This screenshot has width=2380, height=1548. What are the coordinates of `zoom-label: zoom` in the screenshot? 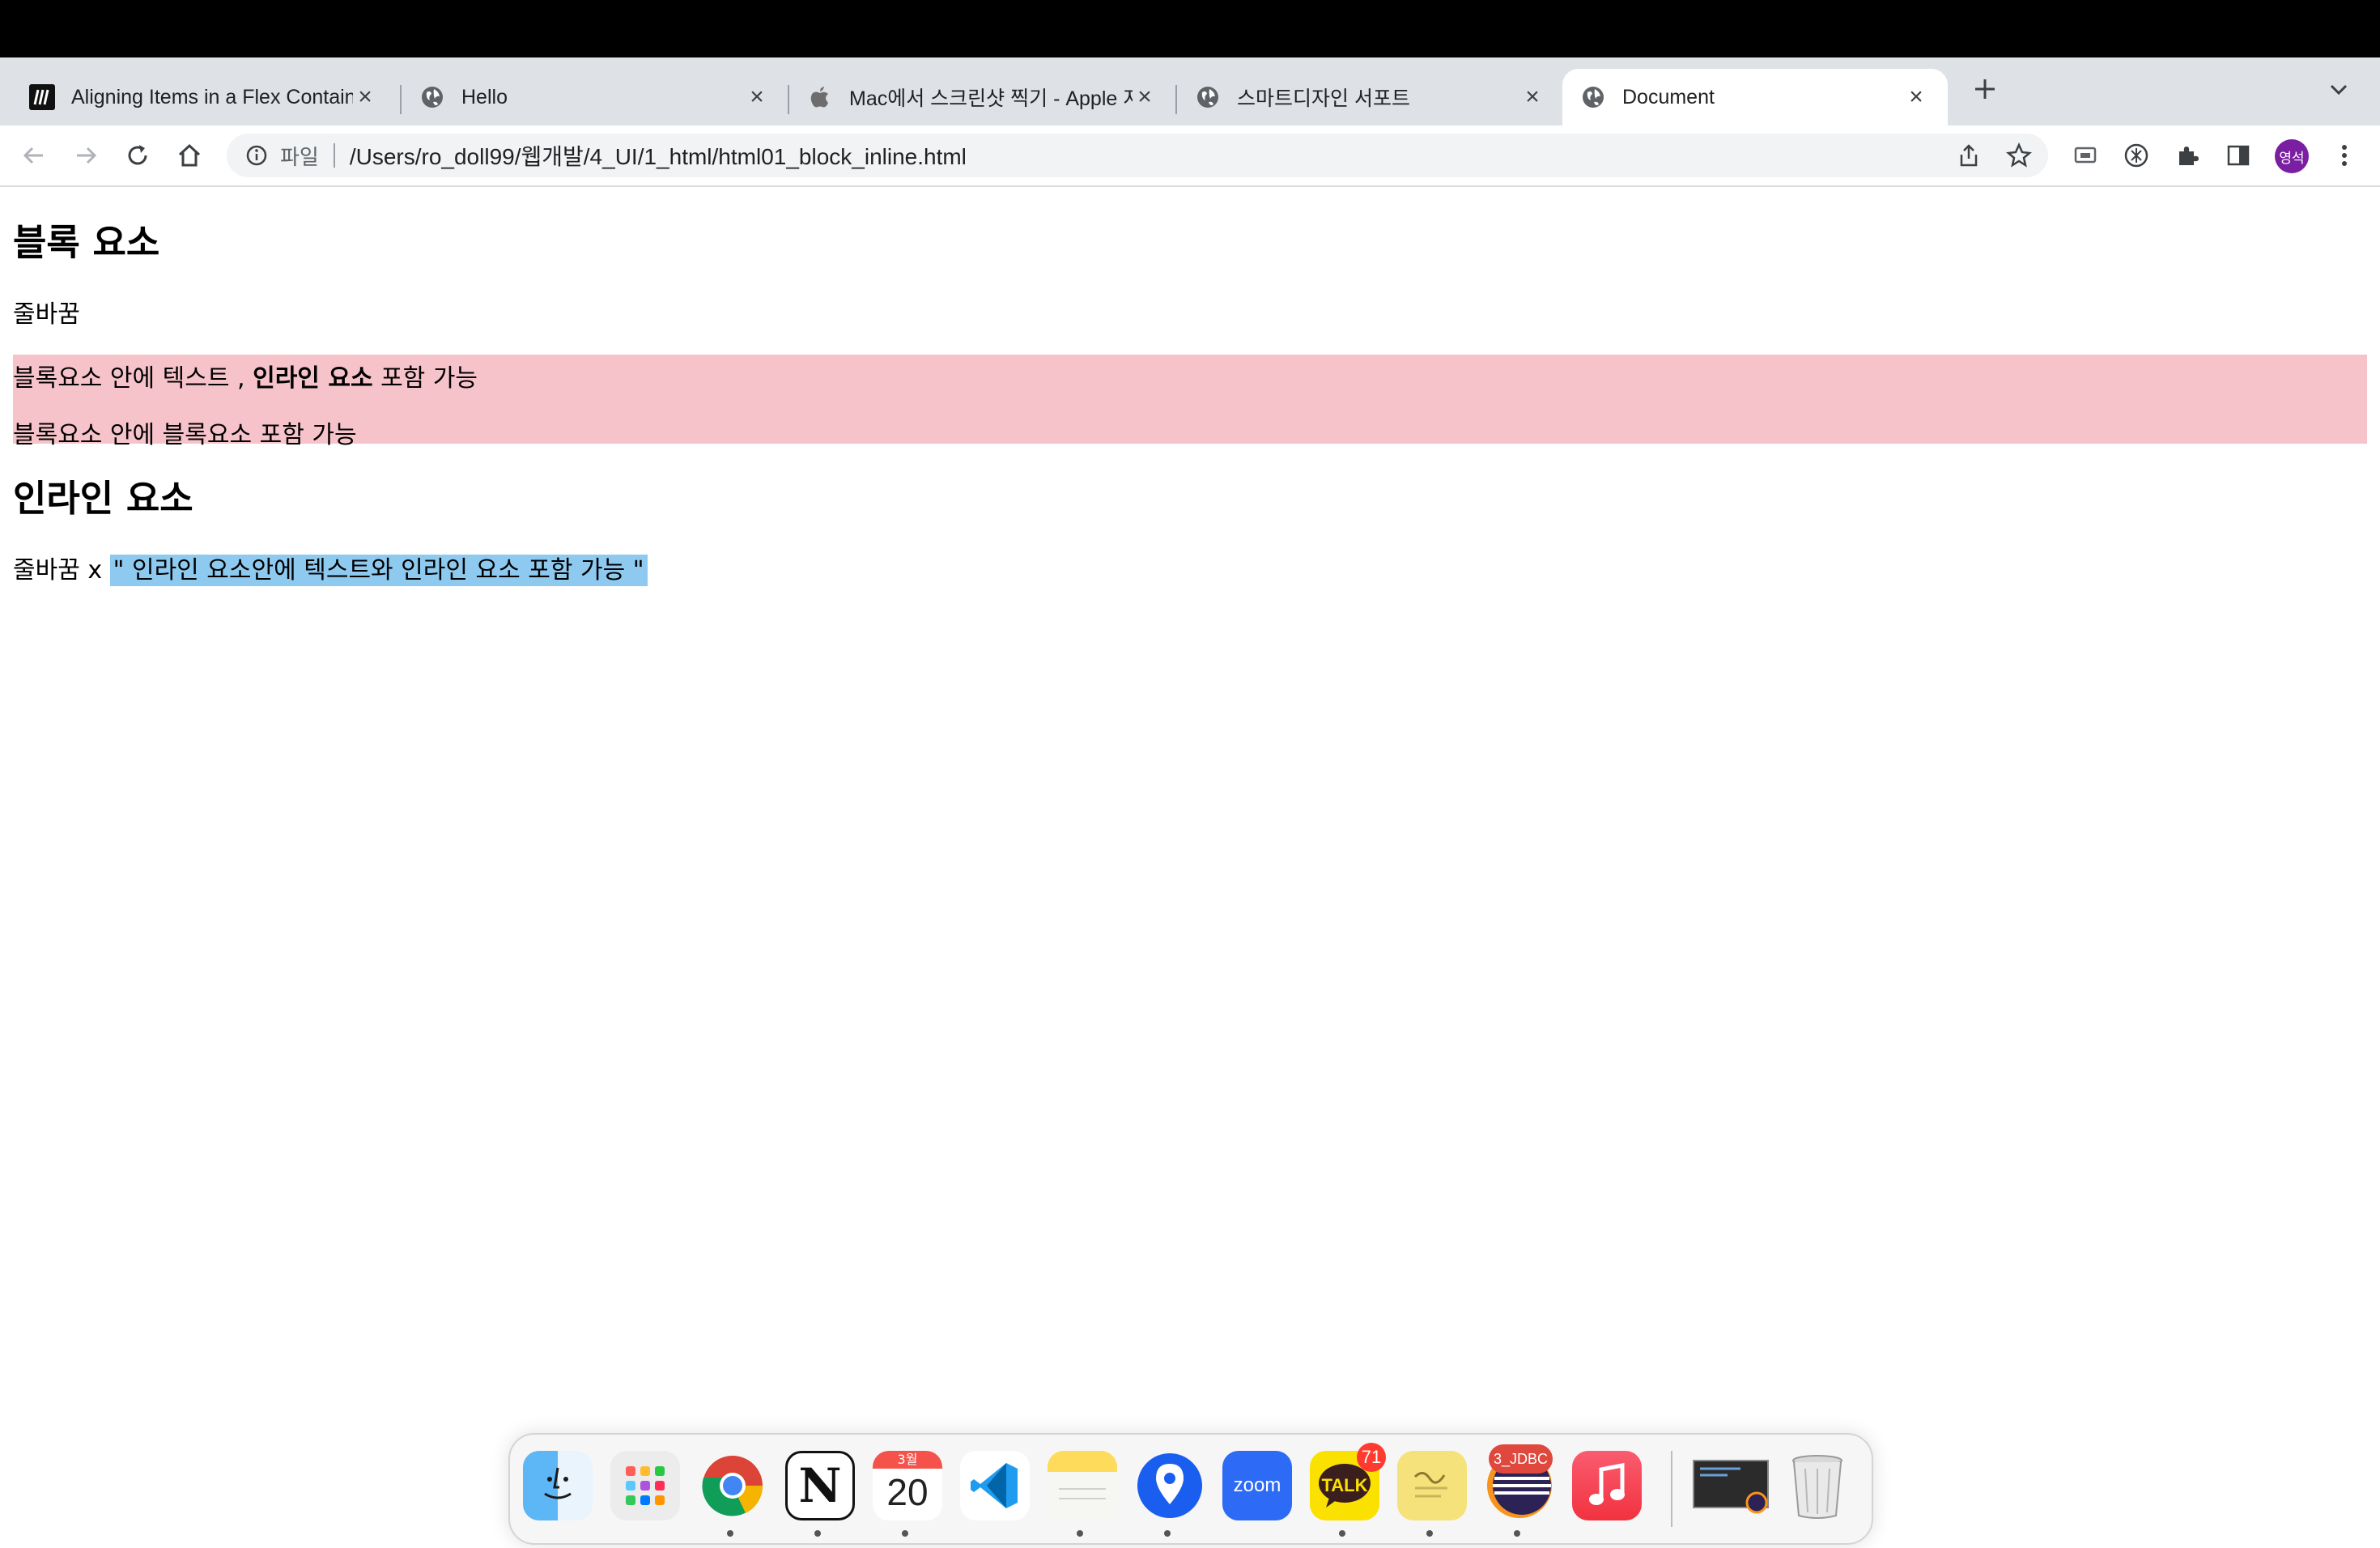 It's located at (1257, 1485).